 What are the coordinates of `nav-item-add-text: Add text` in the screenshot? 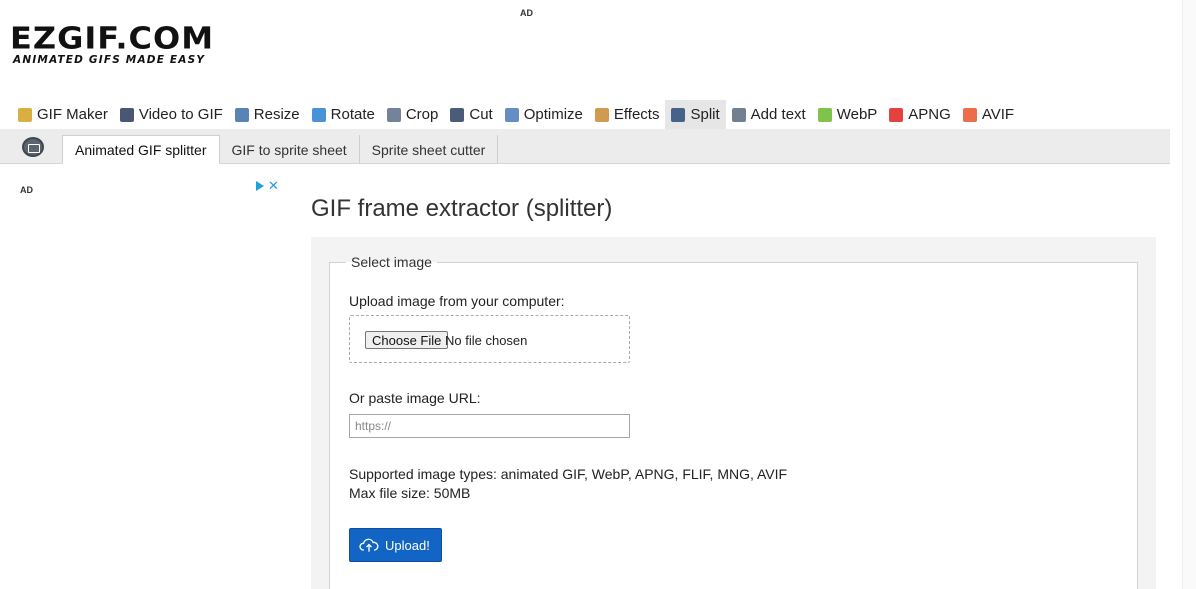 It's located at (769, 114).